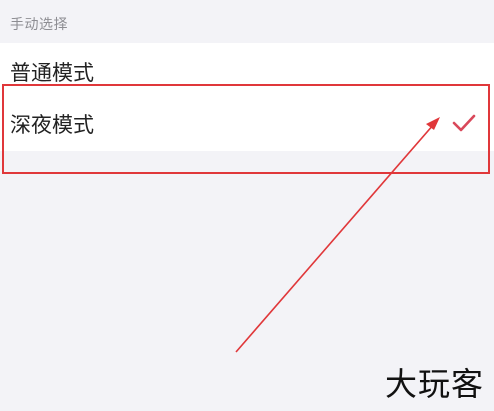 This screenshot has width=494, height=411. What do you see at coordinates (52, 125) in the screenshot?
I see `mode-option-label: 深夜模式` at bounding box center [52, 125].